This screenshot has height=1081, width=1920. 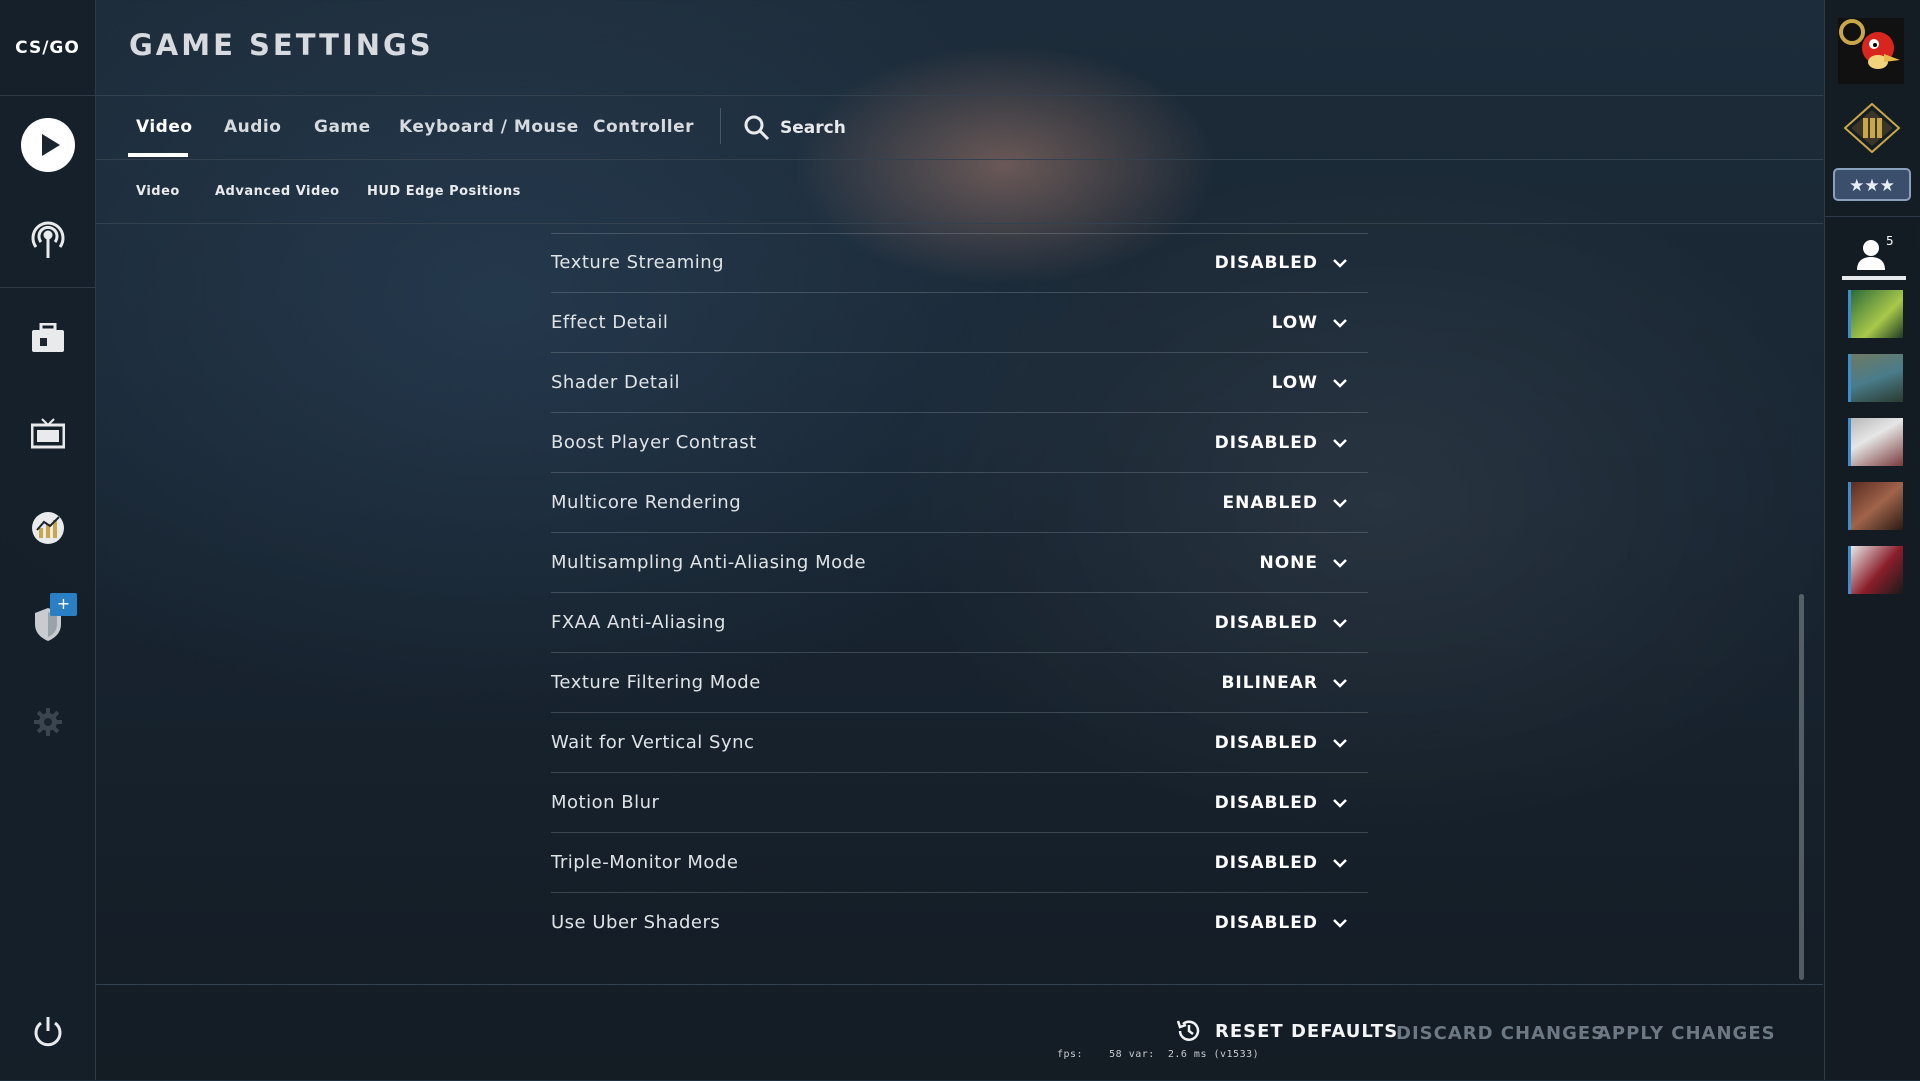 I want to click on friends-count: 5, so click(x=1890, y=241).